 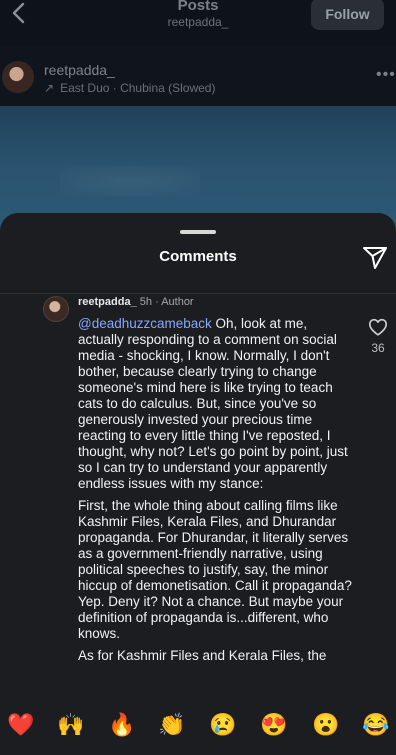 What do you see at coordinates (378, 327) in the screenshot?
I see `heart-outline-icon` at bounding box center [378, 327].